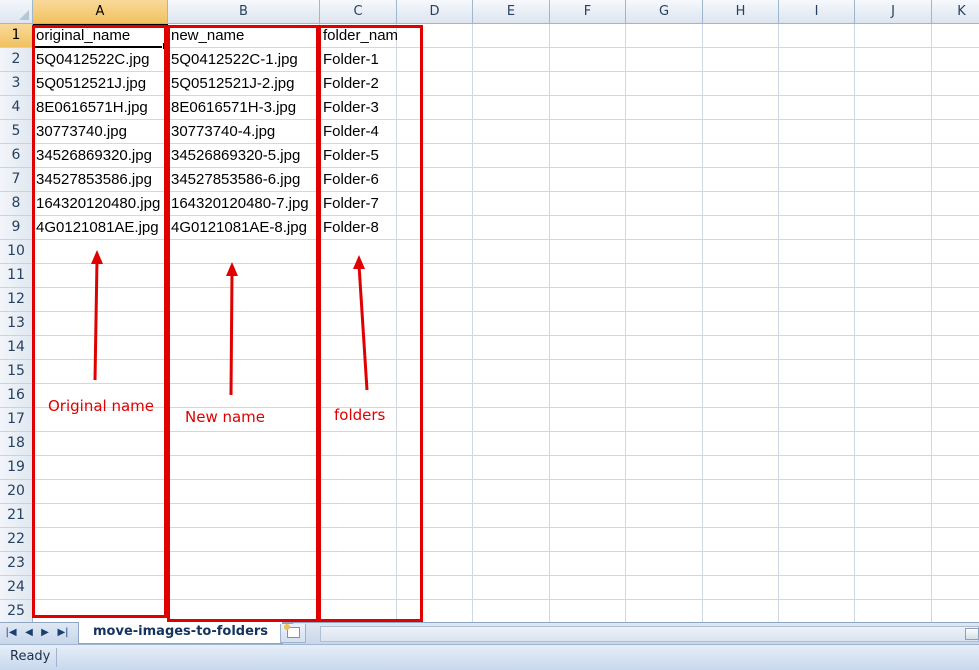  Describe the element at coordinates (358, 84) in the screenshot. I see `cell-c3: Folder-2` at that location.